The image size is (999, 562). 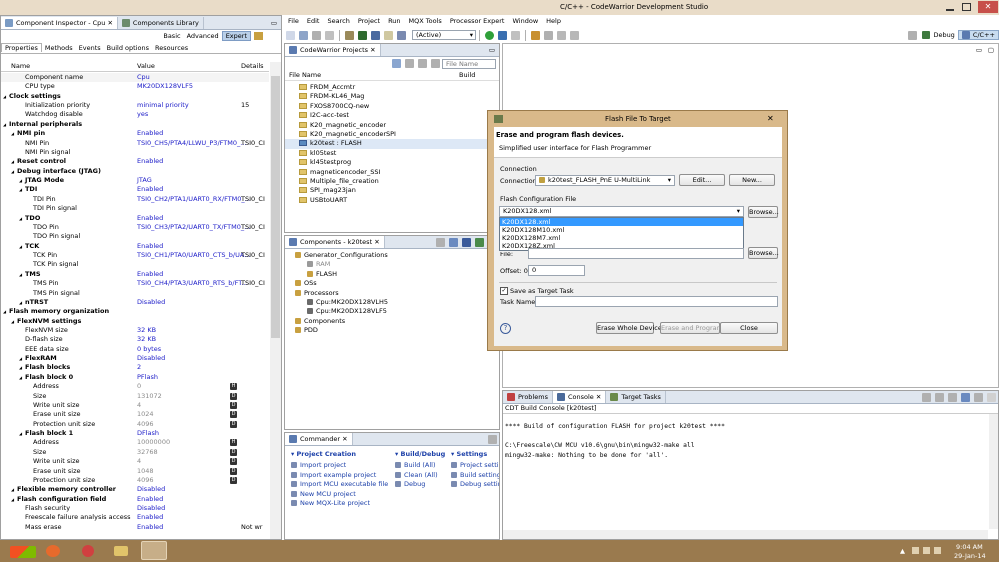 What do you see at coordinates (950, 9) in the screenshot?
I see `minimize-icon` at bounding box center [950, 9].